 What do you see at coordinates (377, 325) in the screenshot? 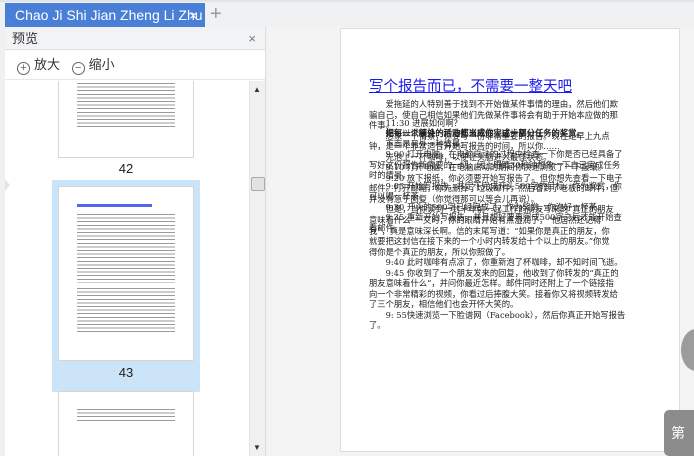
I see `text-line: 了。` at bounding box center [377, 325].